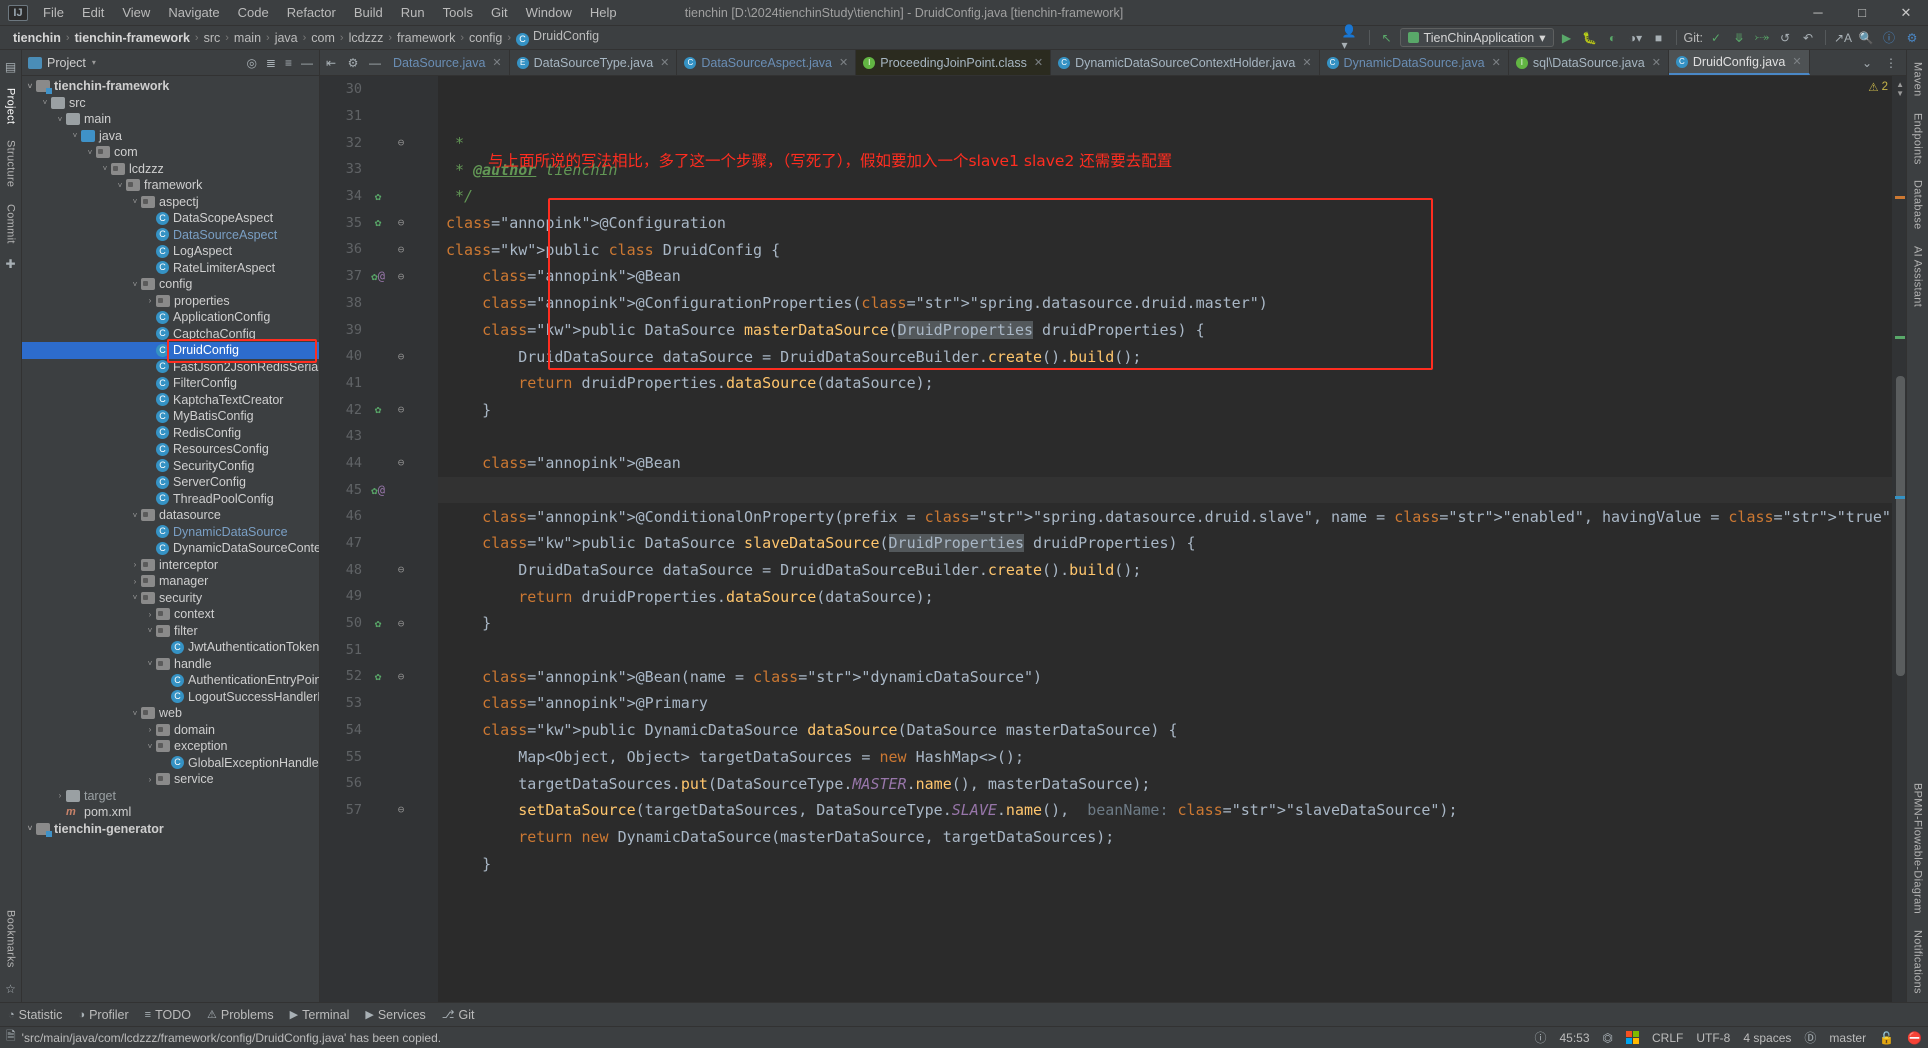 This screenshot has width=1928, height=1048. I want to click on tree-node-web: ˅ web, so click(170, 713).